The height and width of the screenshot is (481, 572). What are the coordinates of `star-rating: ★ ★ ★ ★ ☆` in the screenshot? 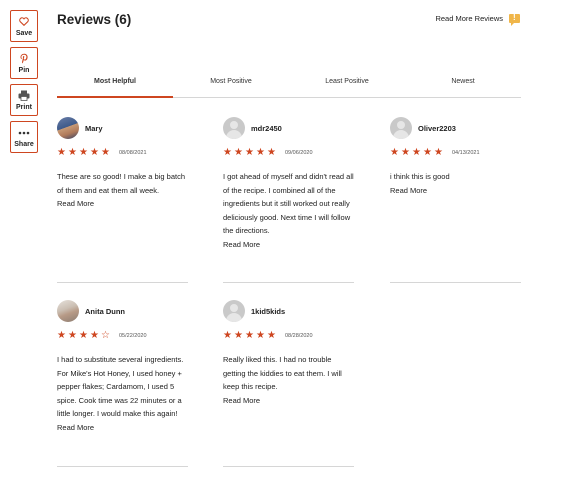 It's located at (84, 336).